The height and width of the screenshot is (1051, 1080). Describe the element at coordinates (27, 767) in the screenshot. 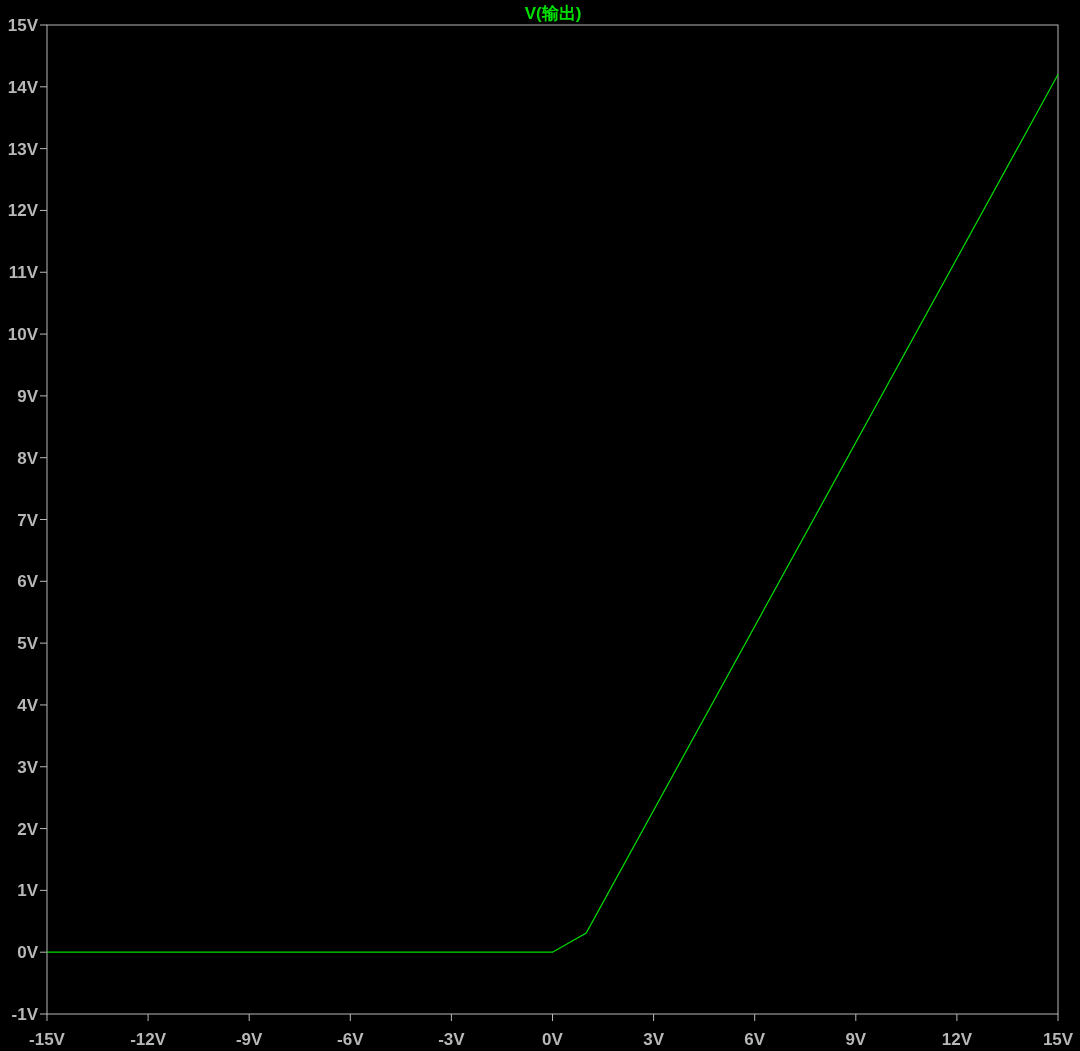

I see `y-axis-label: 3V` at that location.